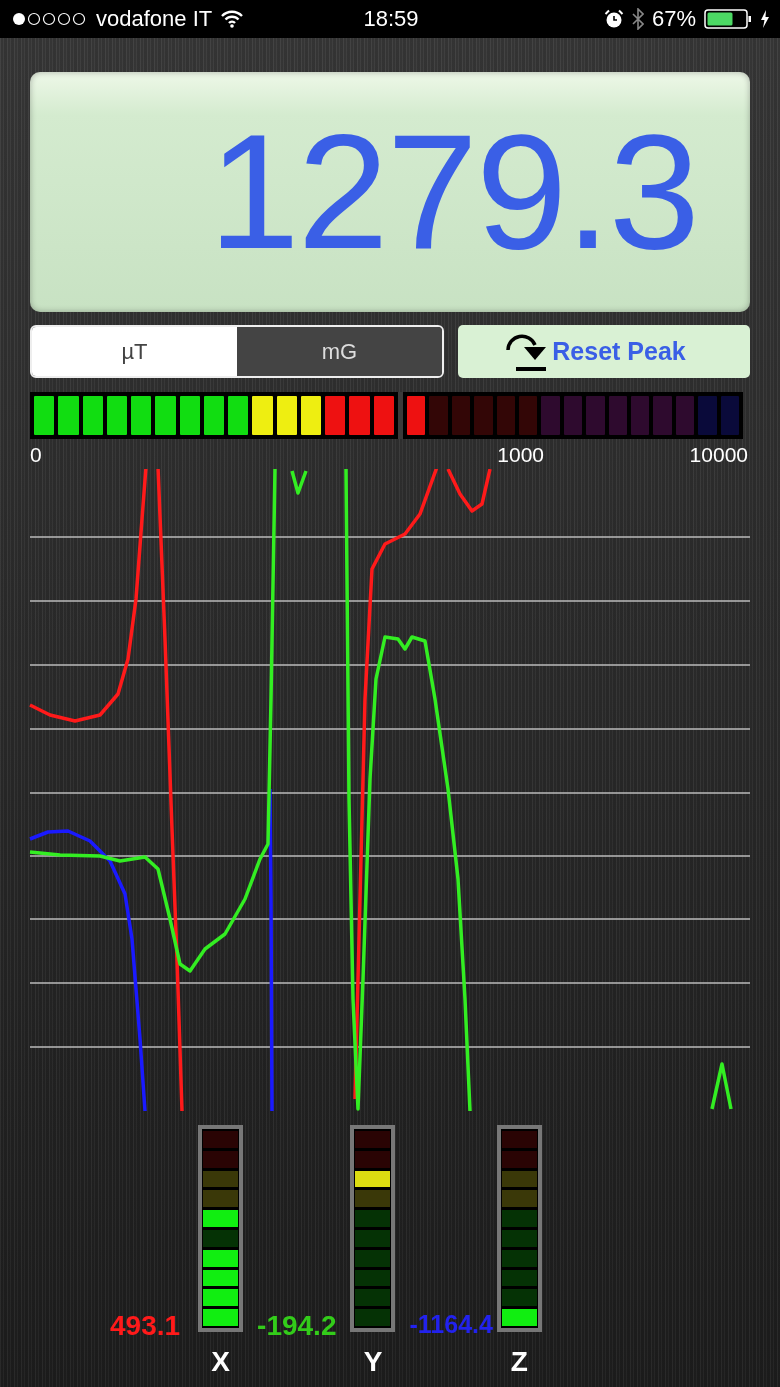  I want to click on signal-icon, so click(50, 19).